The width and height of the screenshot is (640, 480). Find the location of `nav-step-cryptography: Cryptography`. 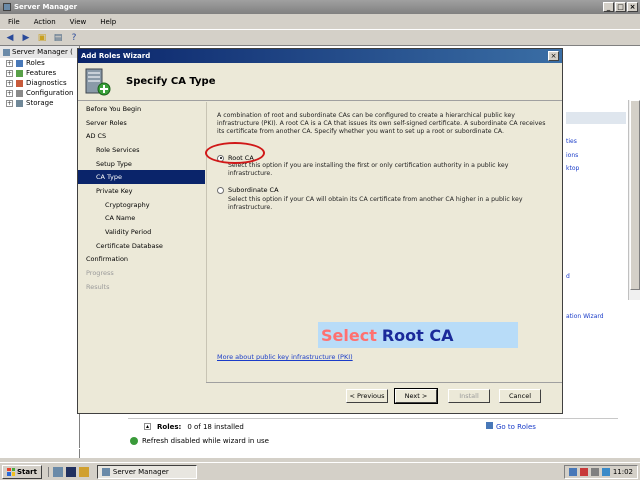

nav-step-cryptography: Cryptography is located at coordinates (141, 205).